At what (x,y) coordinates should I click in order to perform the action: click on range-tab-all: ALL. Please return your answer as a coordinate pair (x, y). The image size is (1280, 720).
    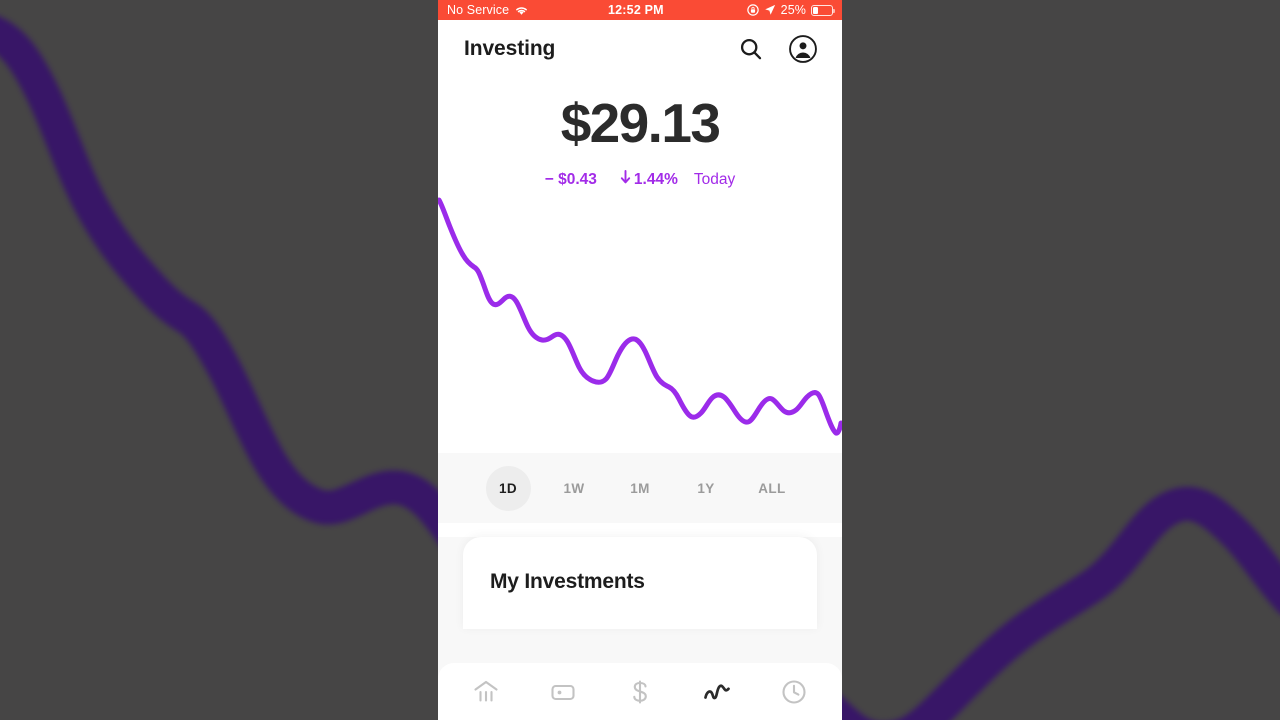
    Looking at the image, I should click on (772, 488).